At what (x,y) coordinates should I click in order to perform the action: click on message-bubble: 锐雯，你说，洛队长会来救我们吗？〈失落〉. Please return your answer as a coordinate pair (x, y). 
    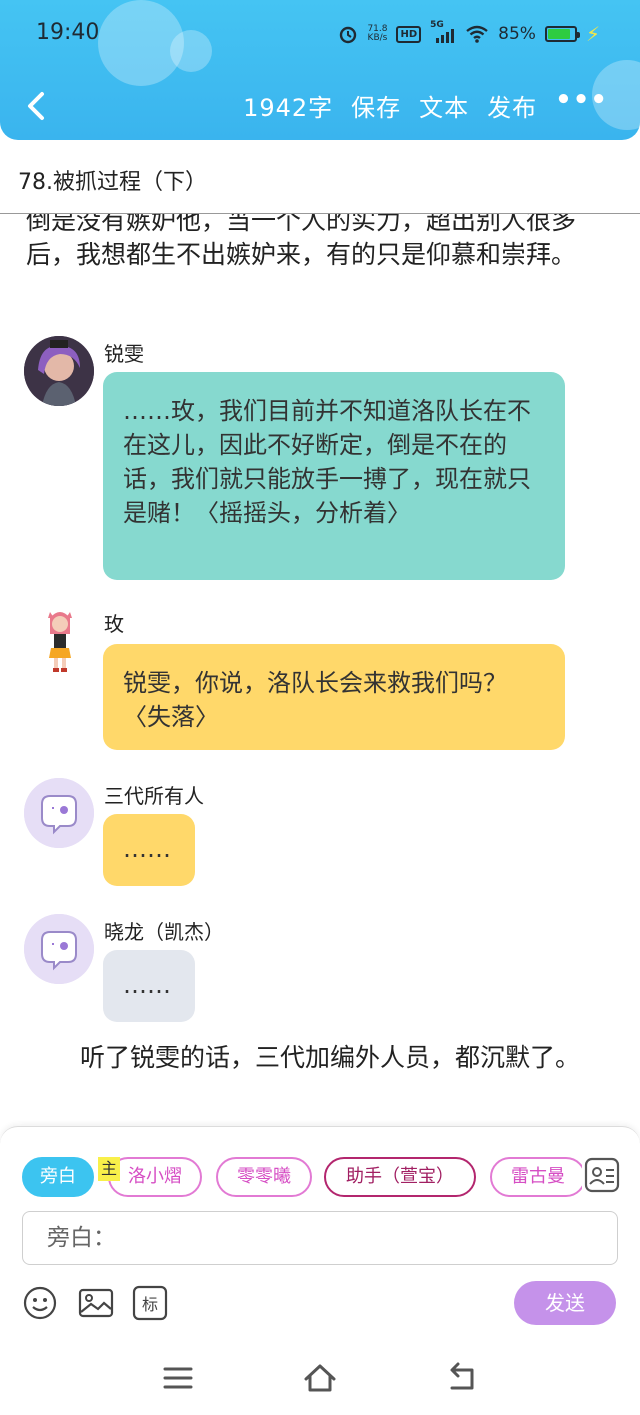
    Looking at the image, I should click on (334, 697).